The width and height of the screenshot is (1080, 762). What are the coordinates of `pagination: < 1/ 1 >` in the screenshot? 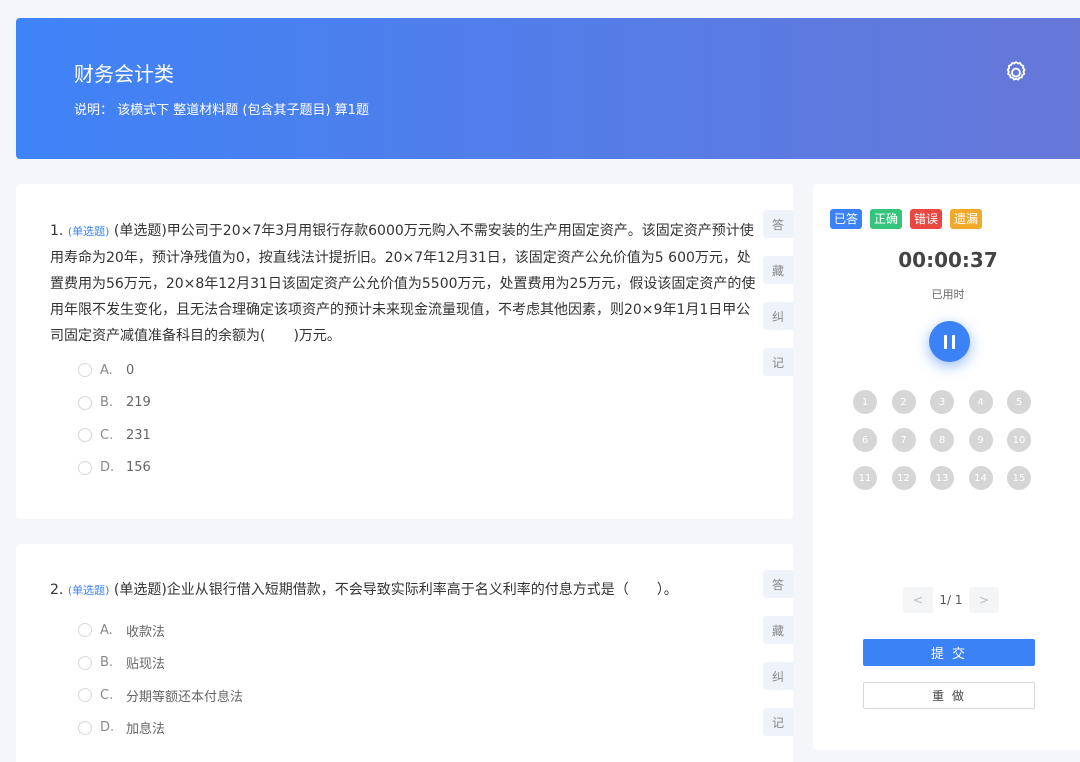 It's located at (951, 600).